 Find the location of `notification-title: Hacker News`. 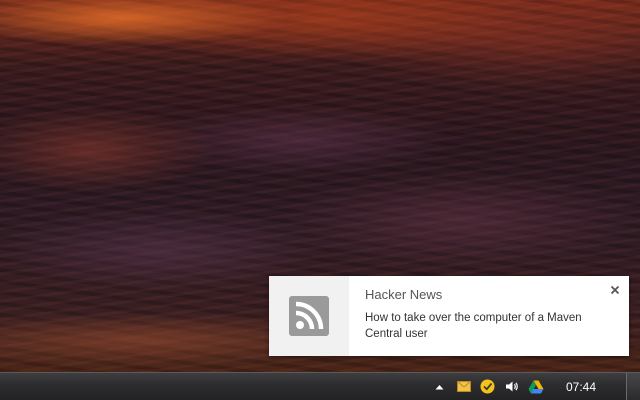

notification-title: Hacker News is located at coordinates (404, 294).